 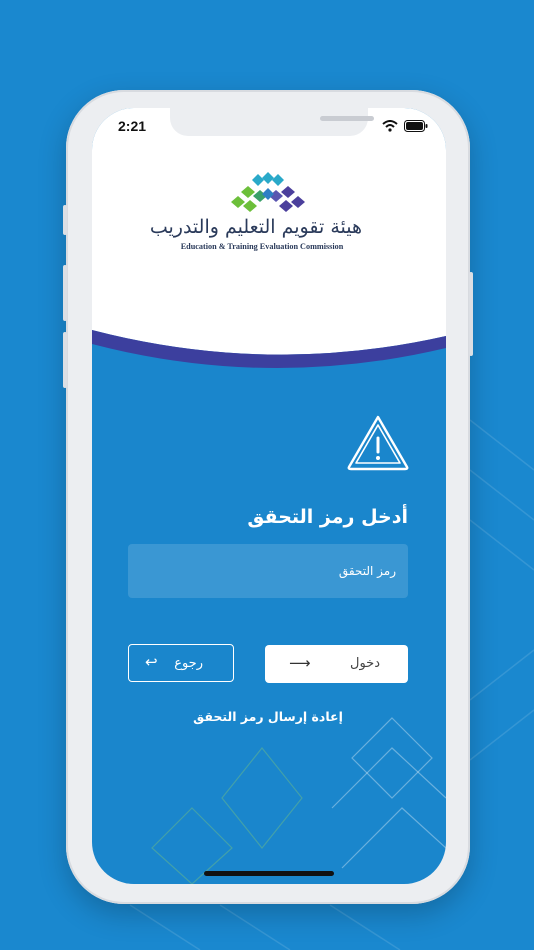 I want to click on return-arrow-icon: ↩, so click(x=151, y=662).